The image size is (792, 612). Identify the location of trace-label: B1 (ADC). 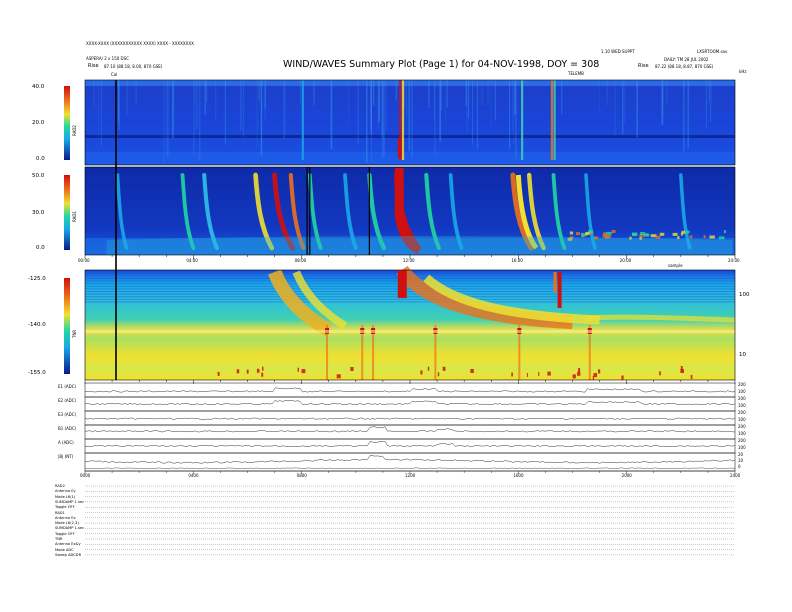
(67, 428).